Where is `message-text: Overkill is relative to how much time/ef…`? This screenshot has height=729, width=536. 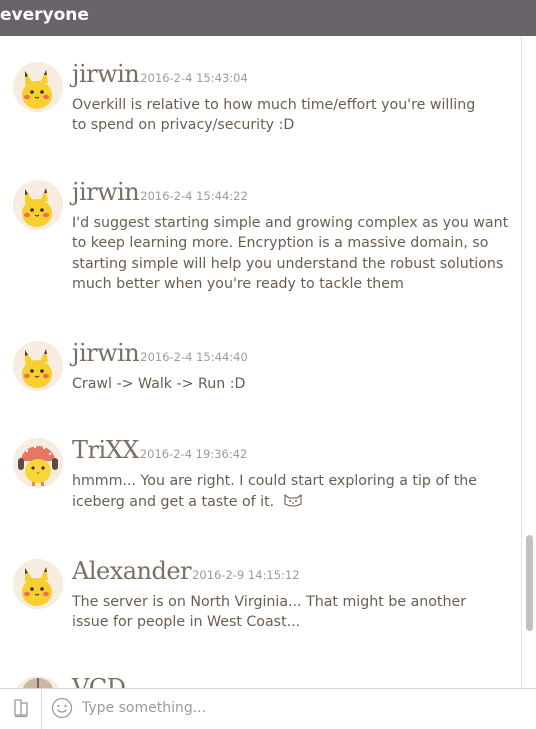
message-text: Overkill is relative to how much time/ef… is located at coordinates (295, 115).